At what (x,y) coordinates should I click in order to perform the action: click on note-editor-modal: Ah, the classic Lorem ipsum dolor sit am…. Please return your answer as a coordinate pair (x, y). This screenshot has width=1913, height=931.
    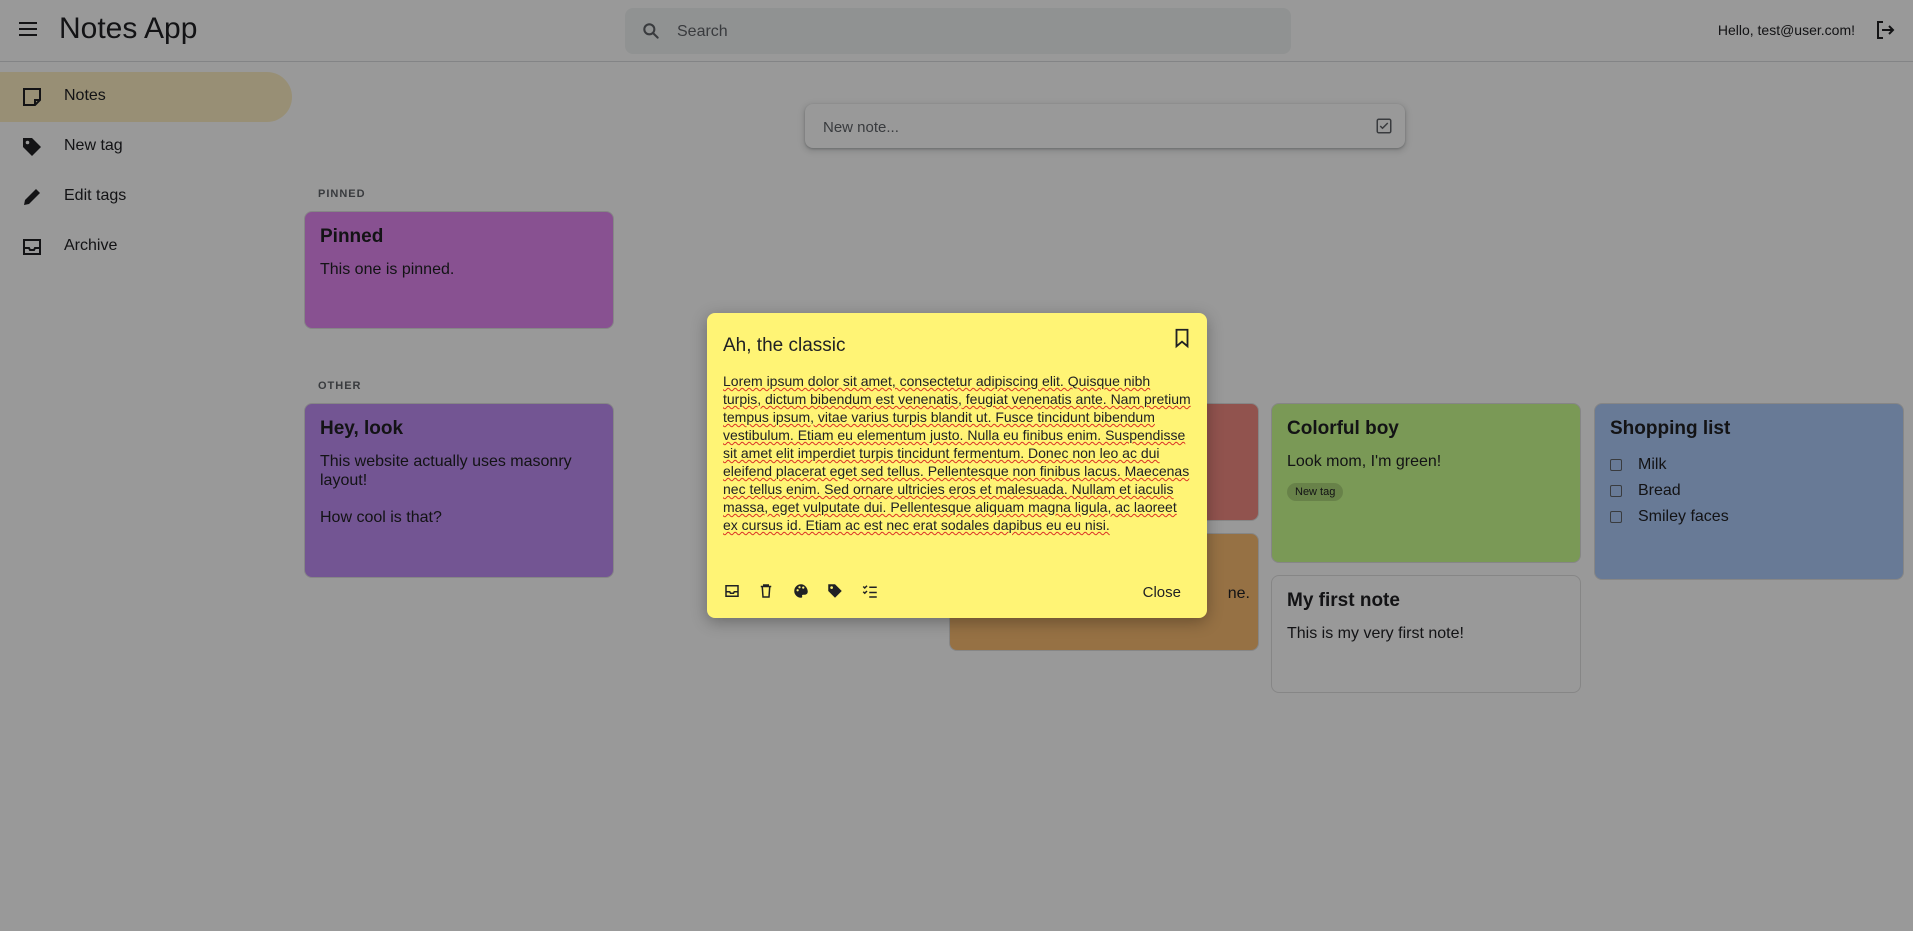
    Looking at the image, I should click on (957, 465).